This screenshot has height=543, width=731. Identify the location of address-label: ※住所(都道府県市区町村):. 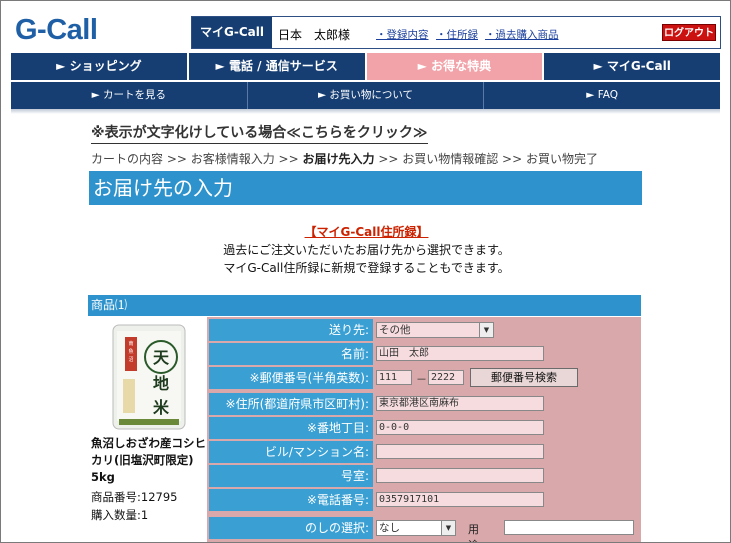
(291, 404).